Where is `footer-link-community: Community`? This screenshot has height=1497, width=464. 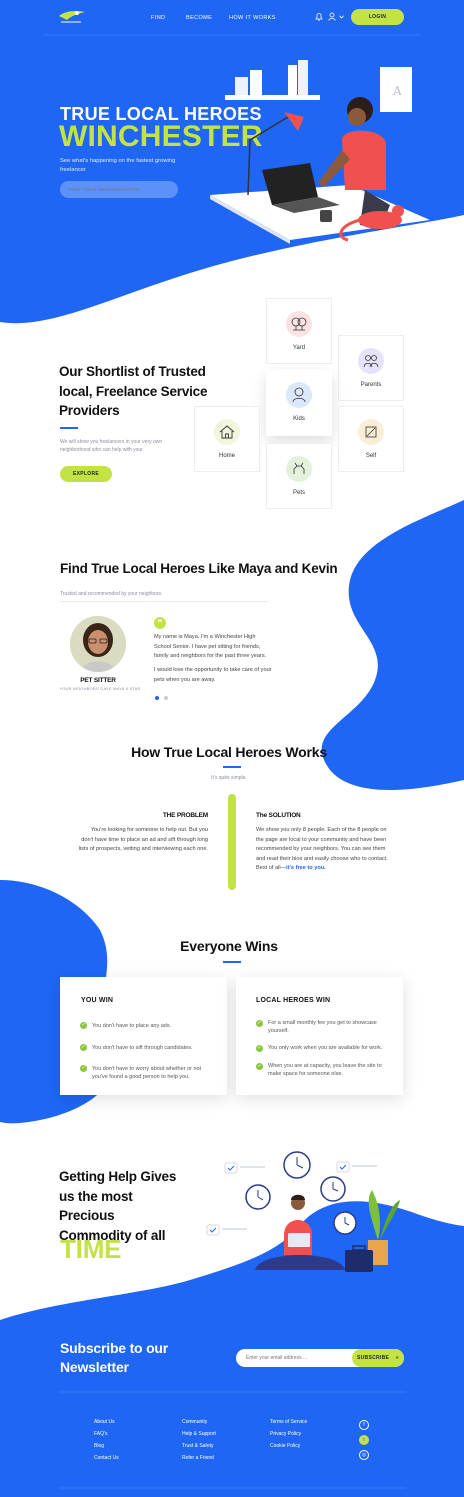 footer-link-community: Community is located at coordinates (194, 1422).